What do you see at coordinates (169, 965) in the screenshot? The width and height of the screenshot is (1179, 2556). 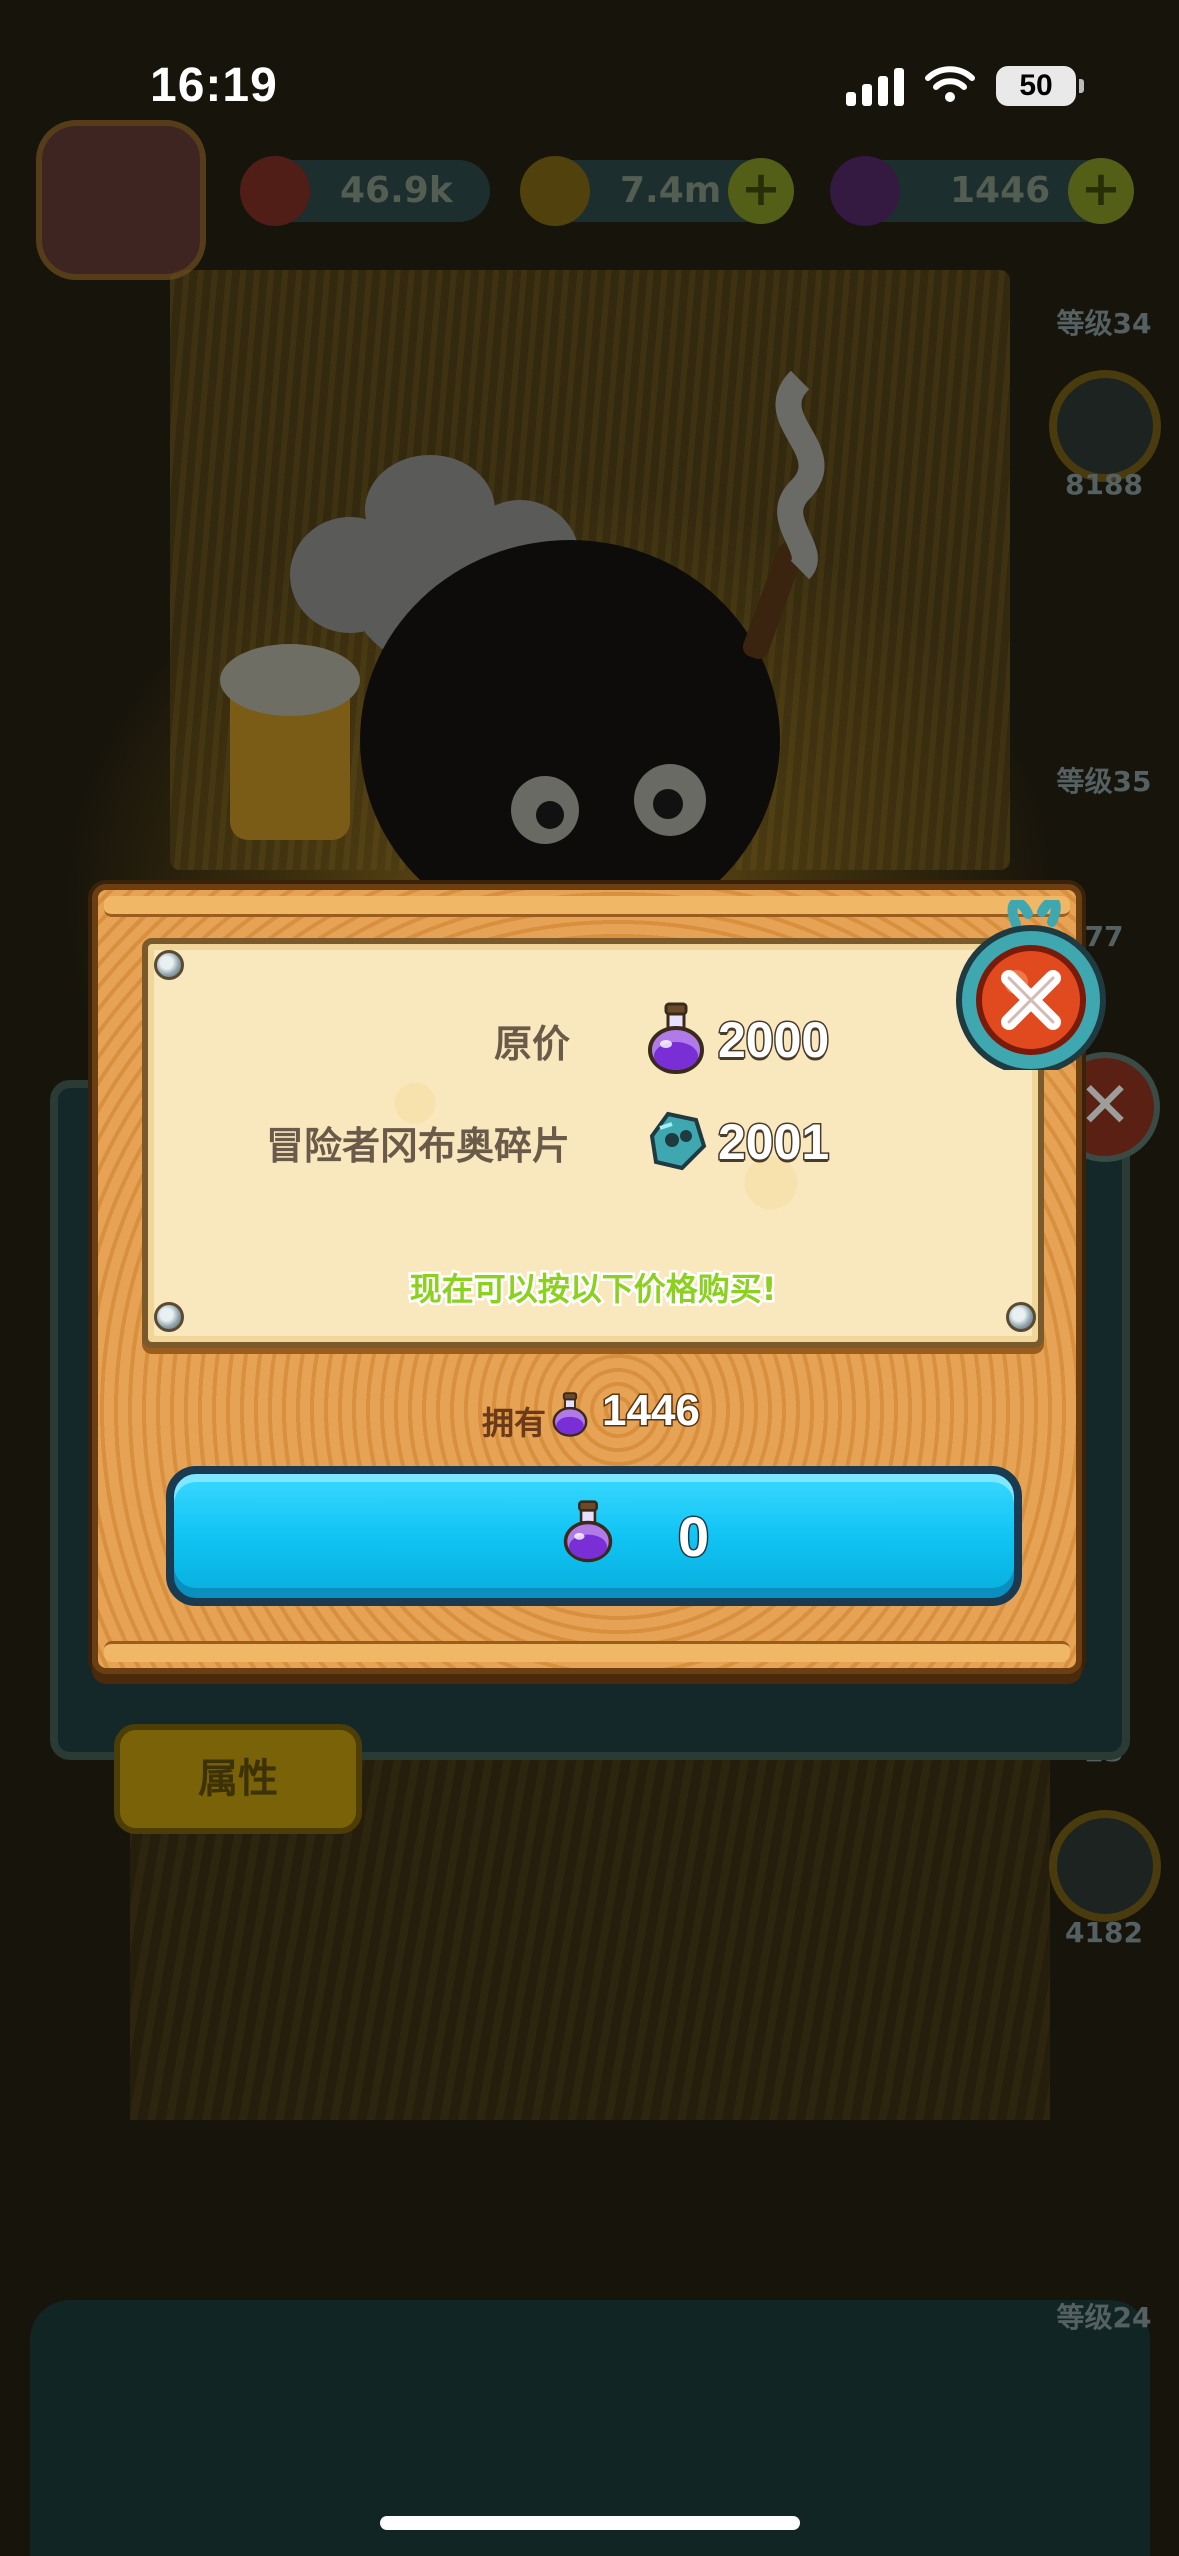 I see `rivet-icon` at bounding box center [169, 965].